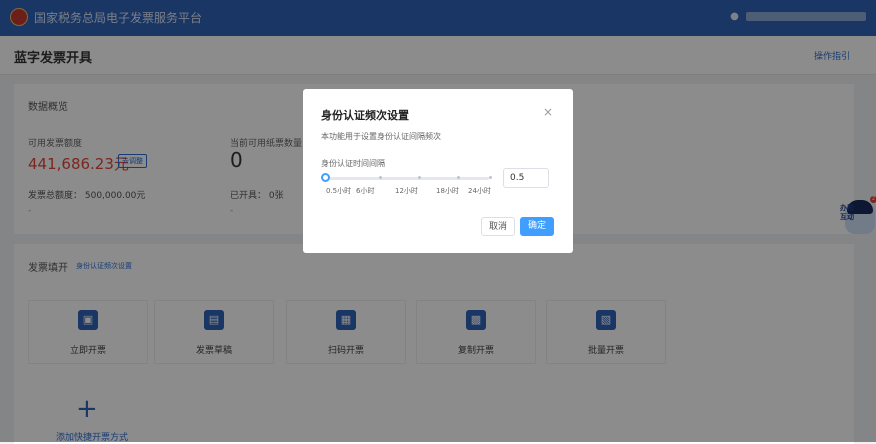 Image resolution: width=876 pixels, height=444 pixels. I want to click on interval-slider-track, so click(407, 178).